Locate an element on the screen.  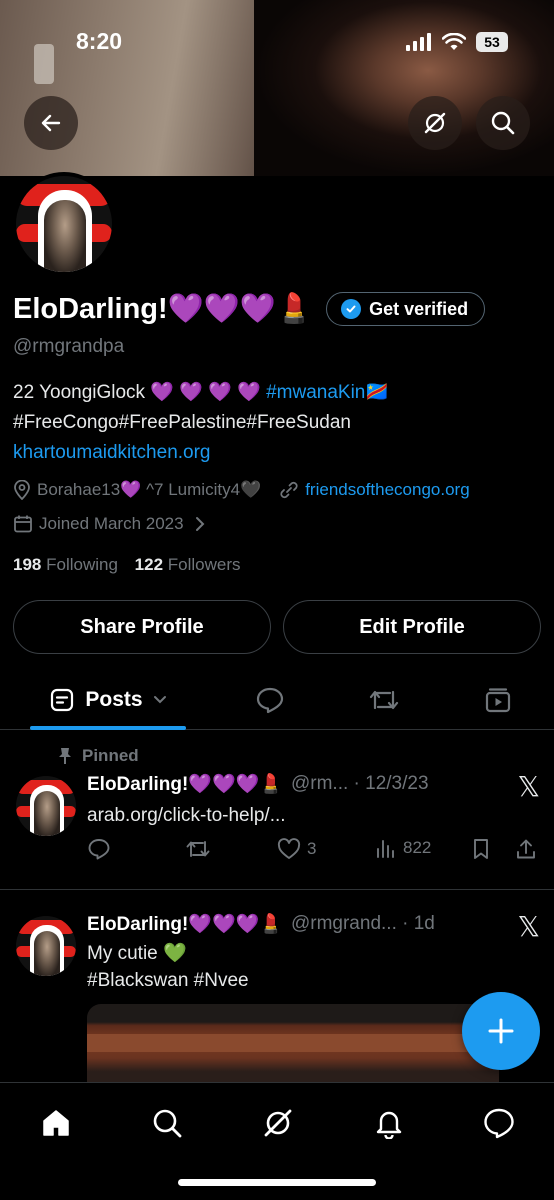
profile-joined-date: Joined March 2023 is located at coordinates (111, 523).